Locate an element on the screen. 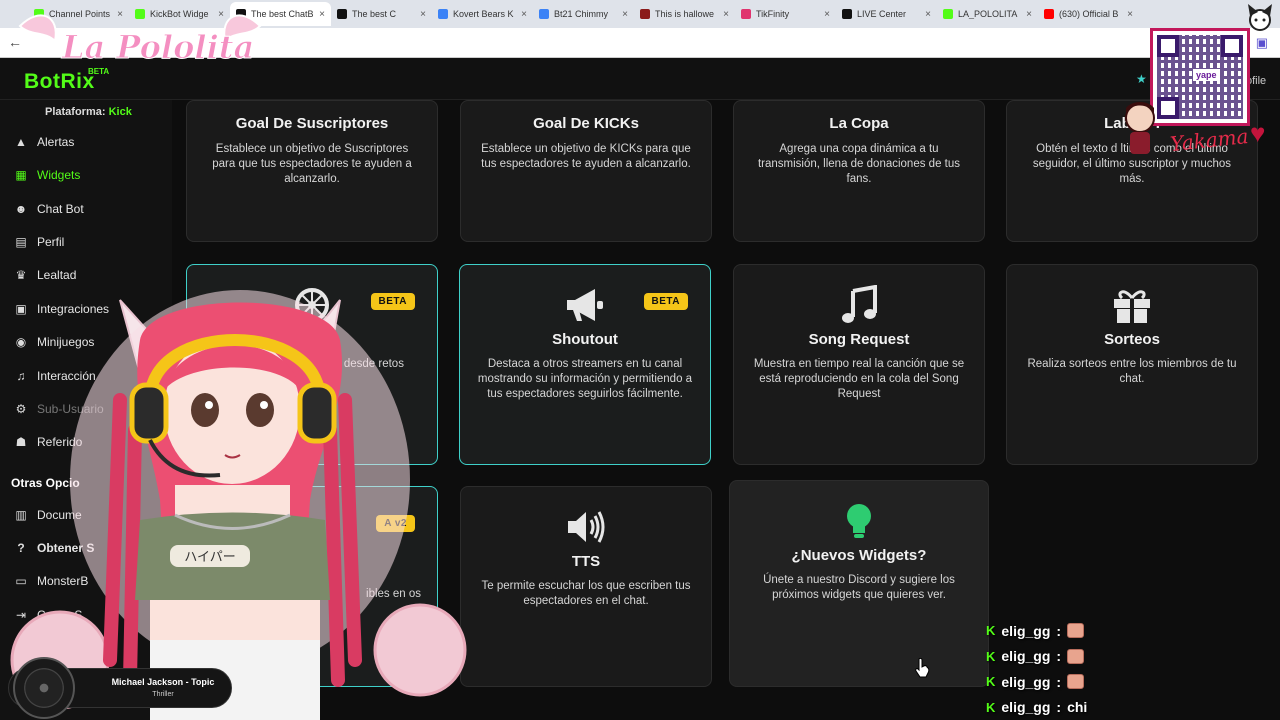 Image resolution: width=1280 pixels, height=720 pixels. kuromi-sticker-icon is located at coordinates (1260, 17).